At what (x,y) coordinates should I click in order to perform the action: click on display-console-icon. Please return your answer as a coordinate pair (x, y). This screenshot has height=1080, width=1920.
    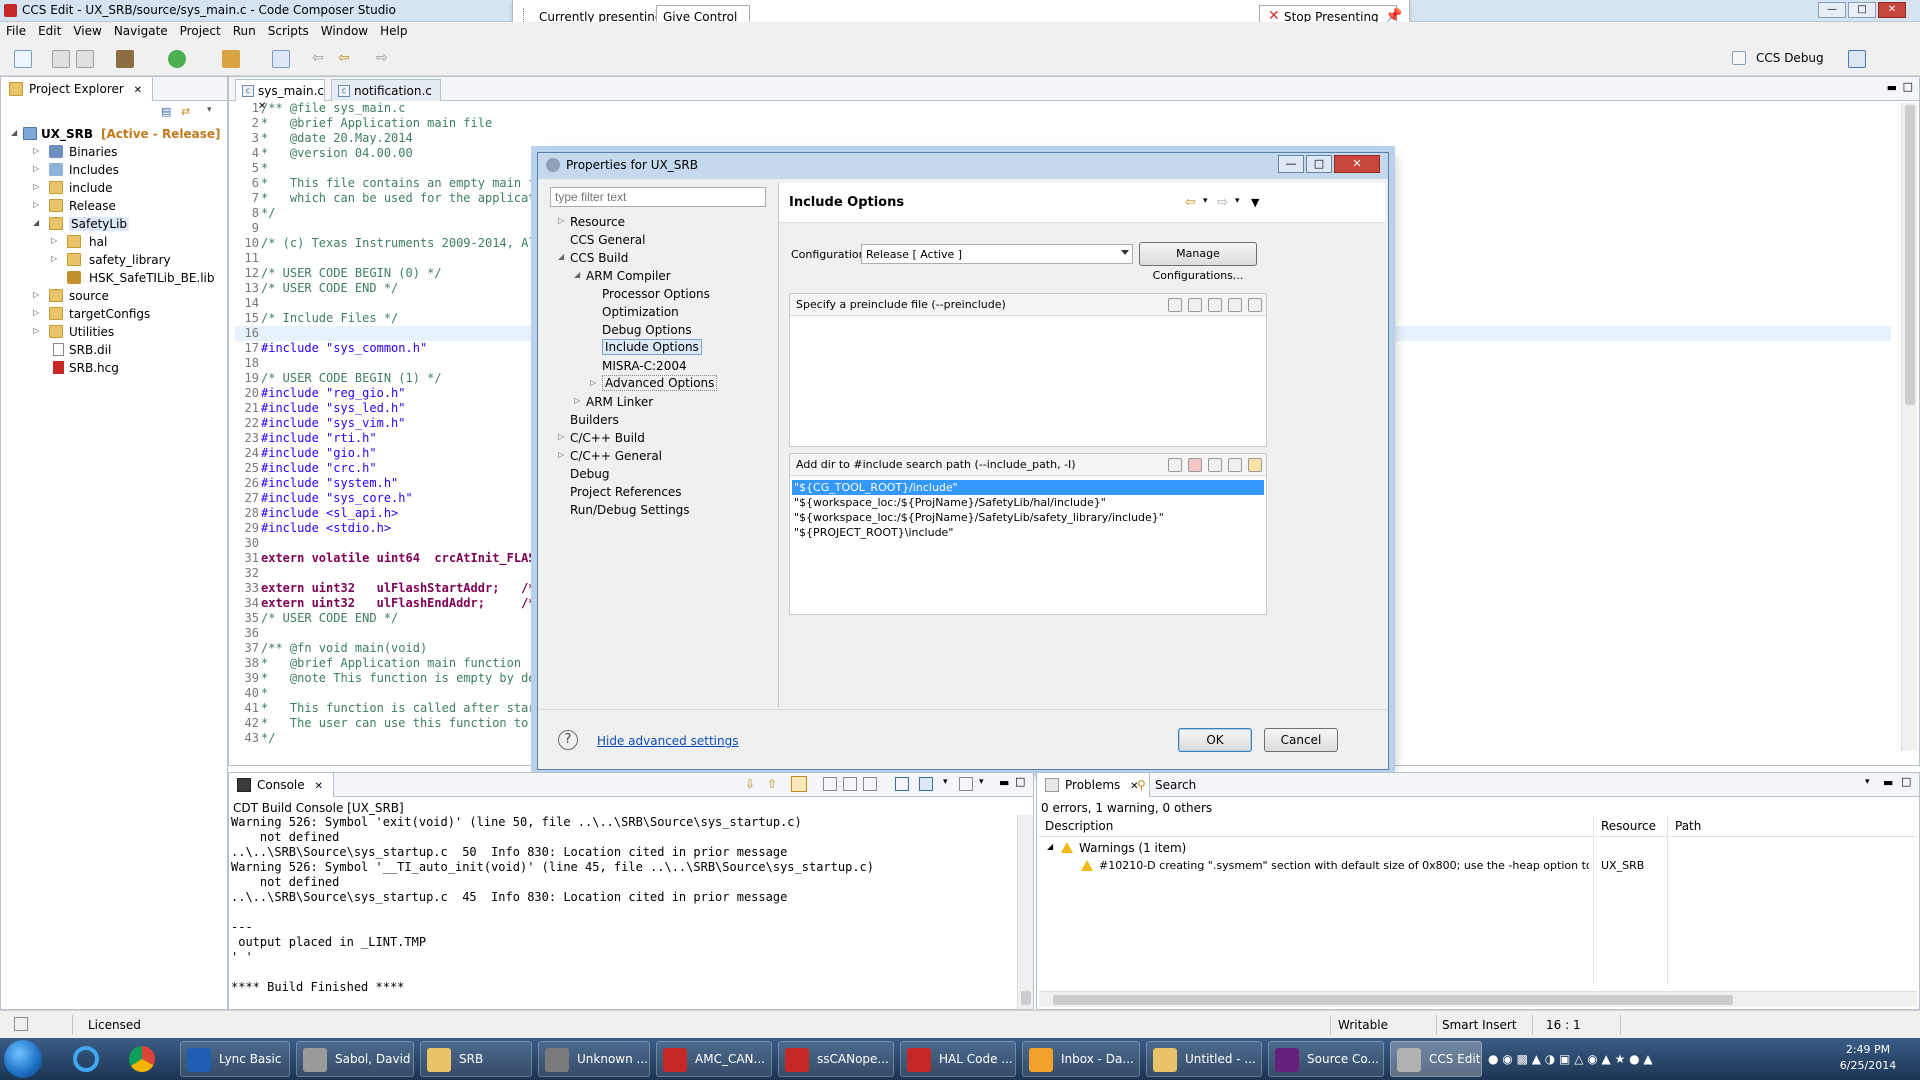
    Looking at the image, I should click on (926, 784).